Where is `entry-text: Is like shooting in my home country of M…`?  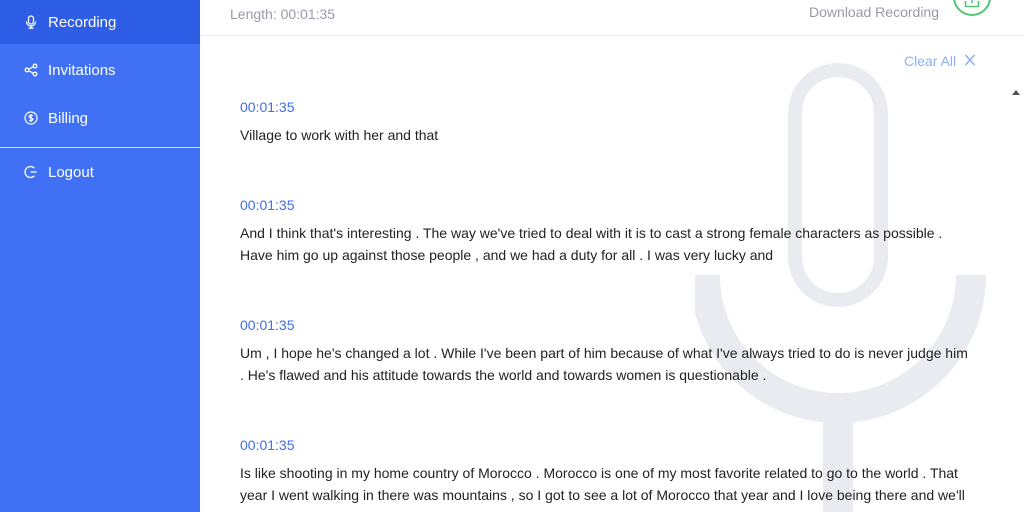
entry-text: Is like shooting in my home country of M… is located at coordinates (602, 488).